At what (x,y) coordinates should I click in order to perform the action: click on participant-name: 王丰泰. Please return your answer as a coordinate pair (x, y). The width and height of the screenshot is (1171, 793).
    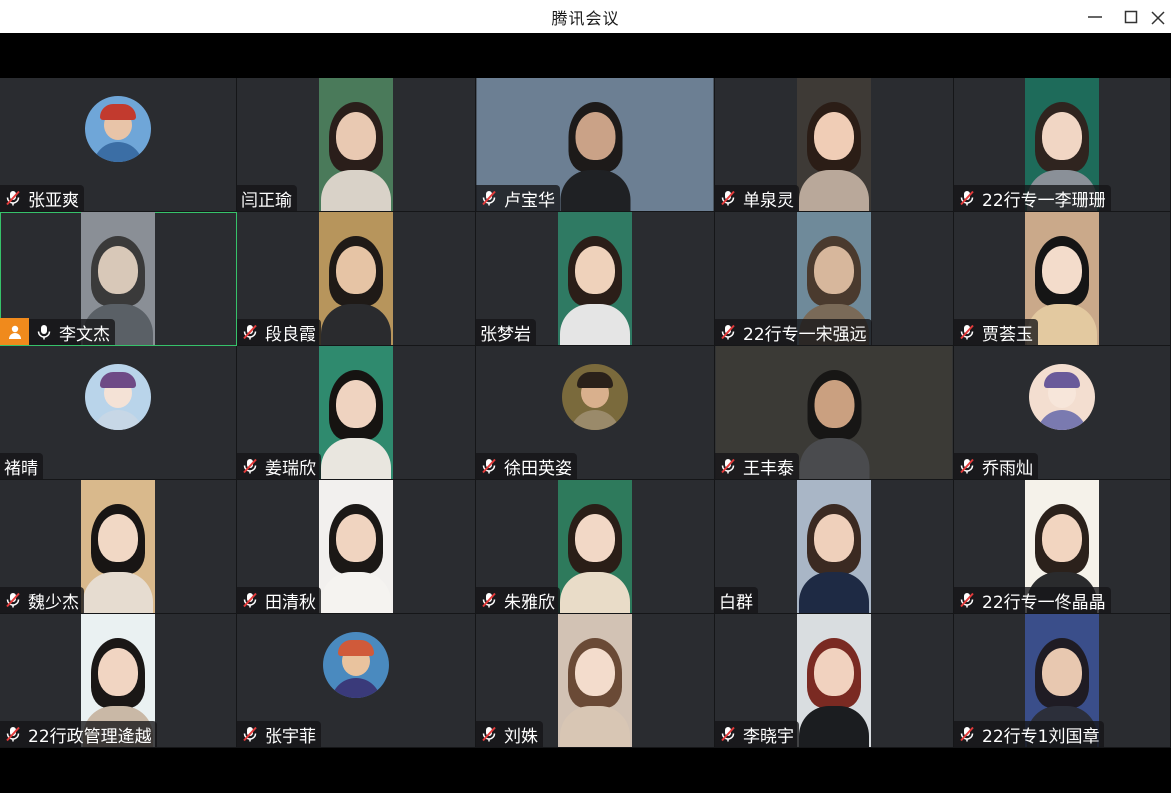
    Looking at the image, I should click on (768, 468).